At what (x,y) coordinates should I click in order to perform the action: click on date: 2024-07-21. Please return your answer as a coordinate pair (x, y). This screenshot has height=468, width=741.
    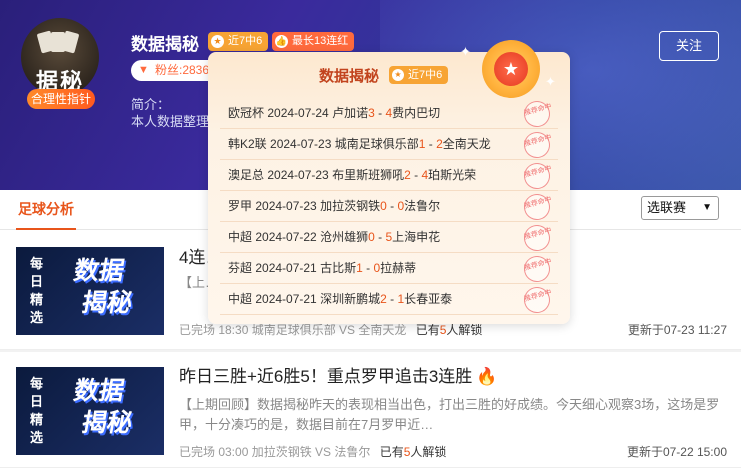
    Looking at the image, I should click on (288, 268).